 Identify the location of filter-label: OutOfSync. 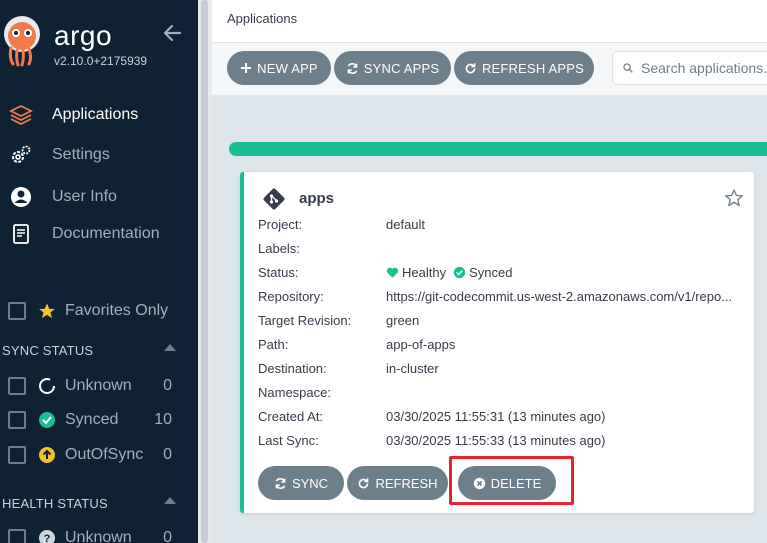
(104, 454).